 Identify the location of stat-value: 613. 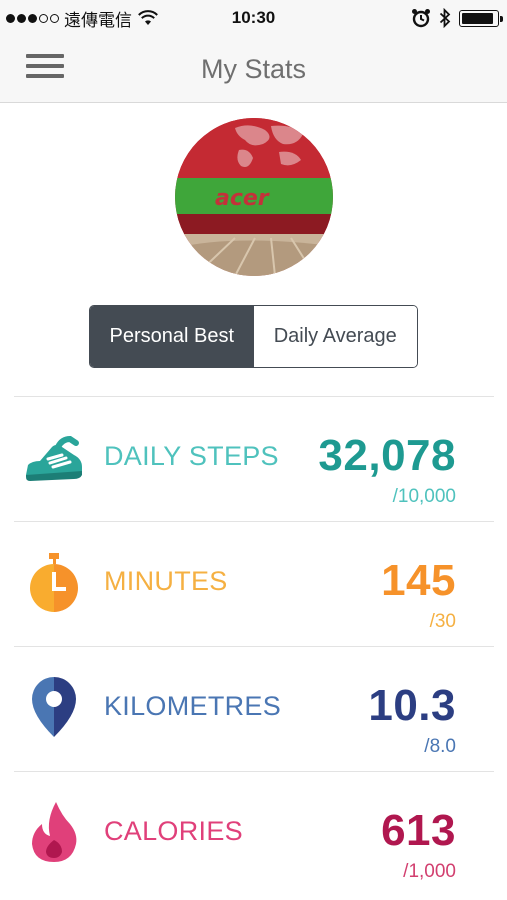
(418, 830).